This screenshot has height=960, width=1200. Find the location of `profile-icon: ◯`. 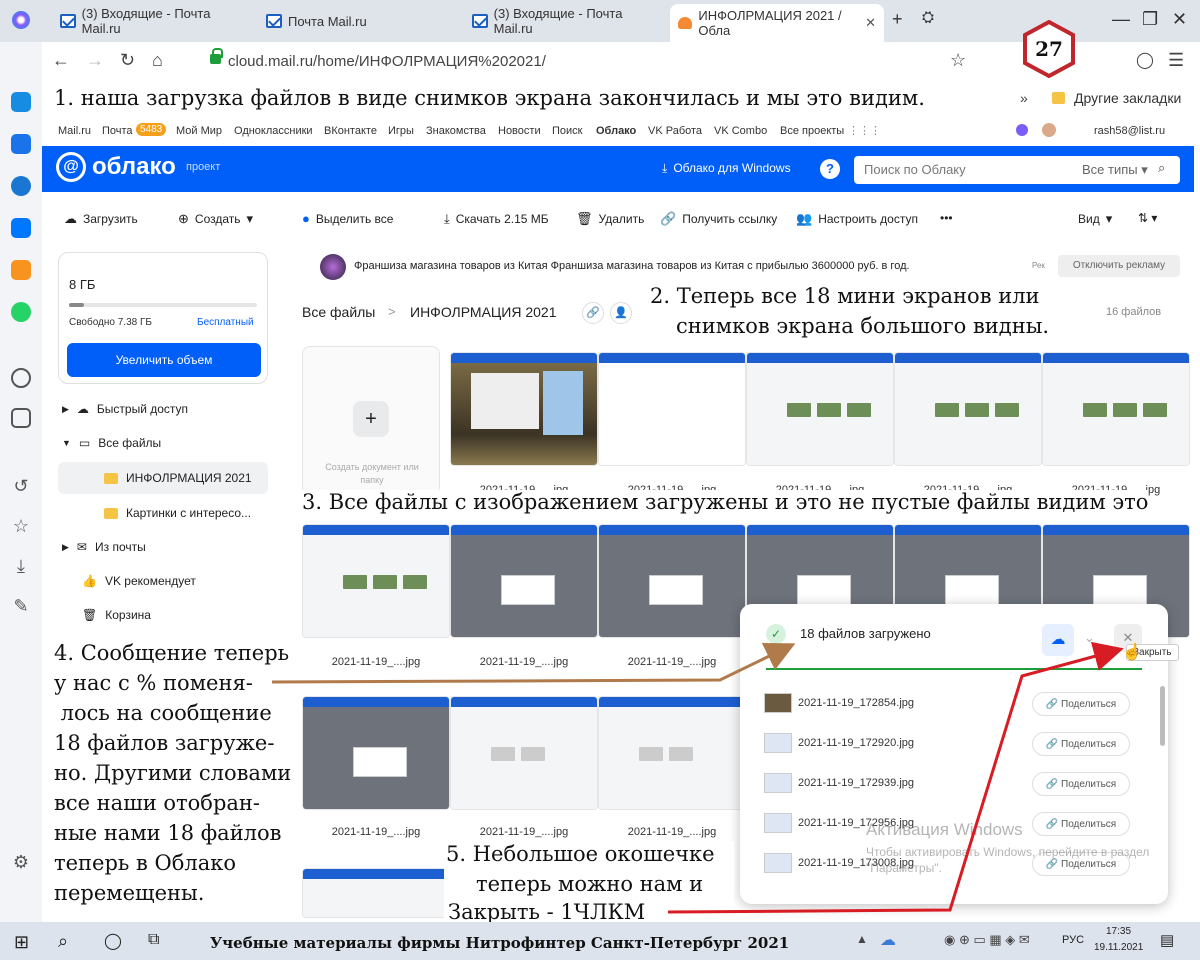

profile-icon: ◯ is located at coordinates (1145, 60).